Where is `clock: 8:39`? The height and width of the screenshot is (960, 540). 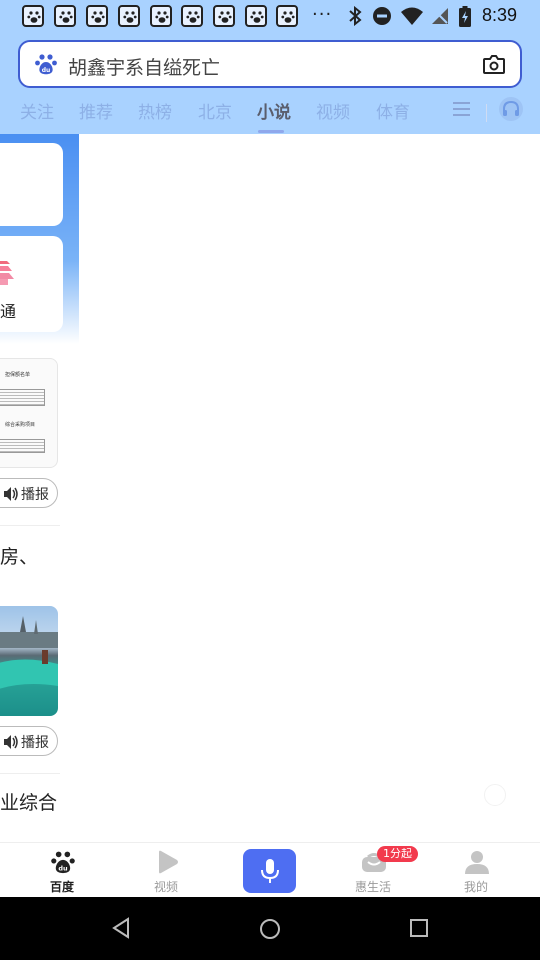 clock: 8:39 is located at coordinates (500, 15).